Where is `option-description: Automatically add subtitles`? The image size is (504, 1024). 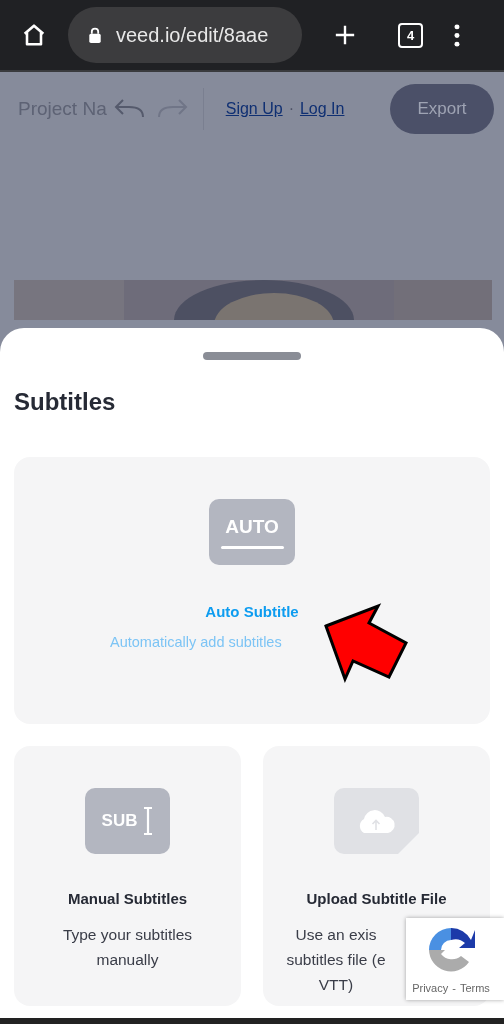
option-description: Automatically add subtitles is located at coordinates (196, 642).